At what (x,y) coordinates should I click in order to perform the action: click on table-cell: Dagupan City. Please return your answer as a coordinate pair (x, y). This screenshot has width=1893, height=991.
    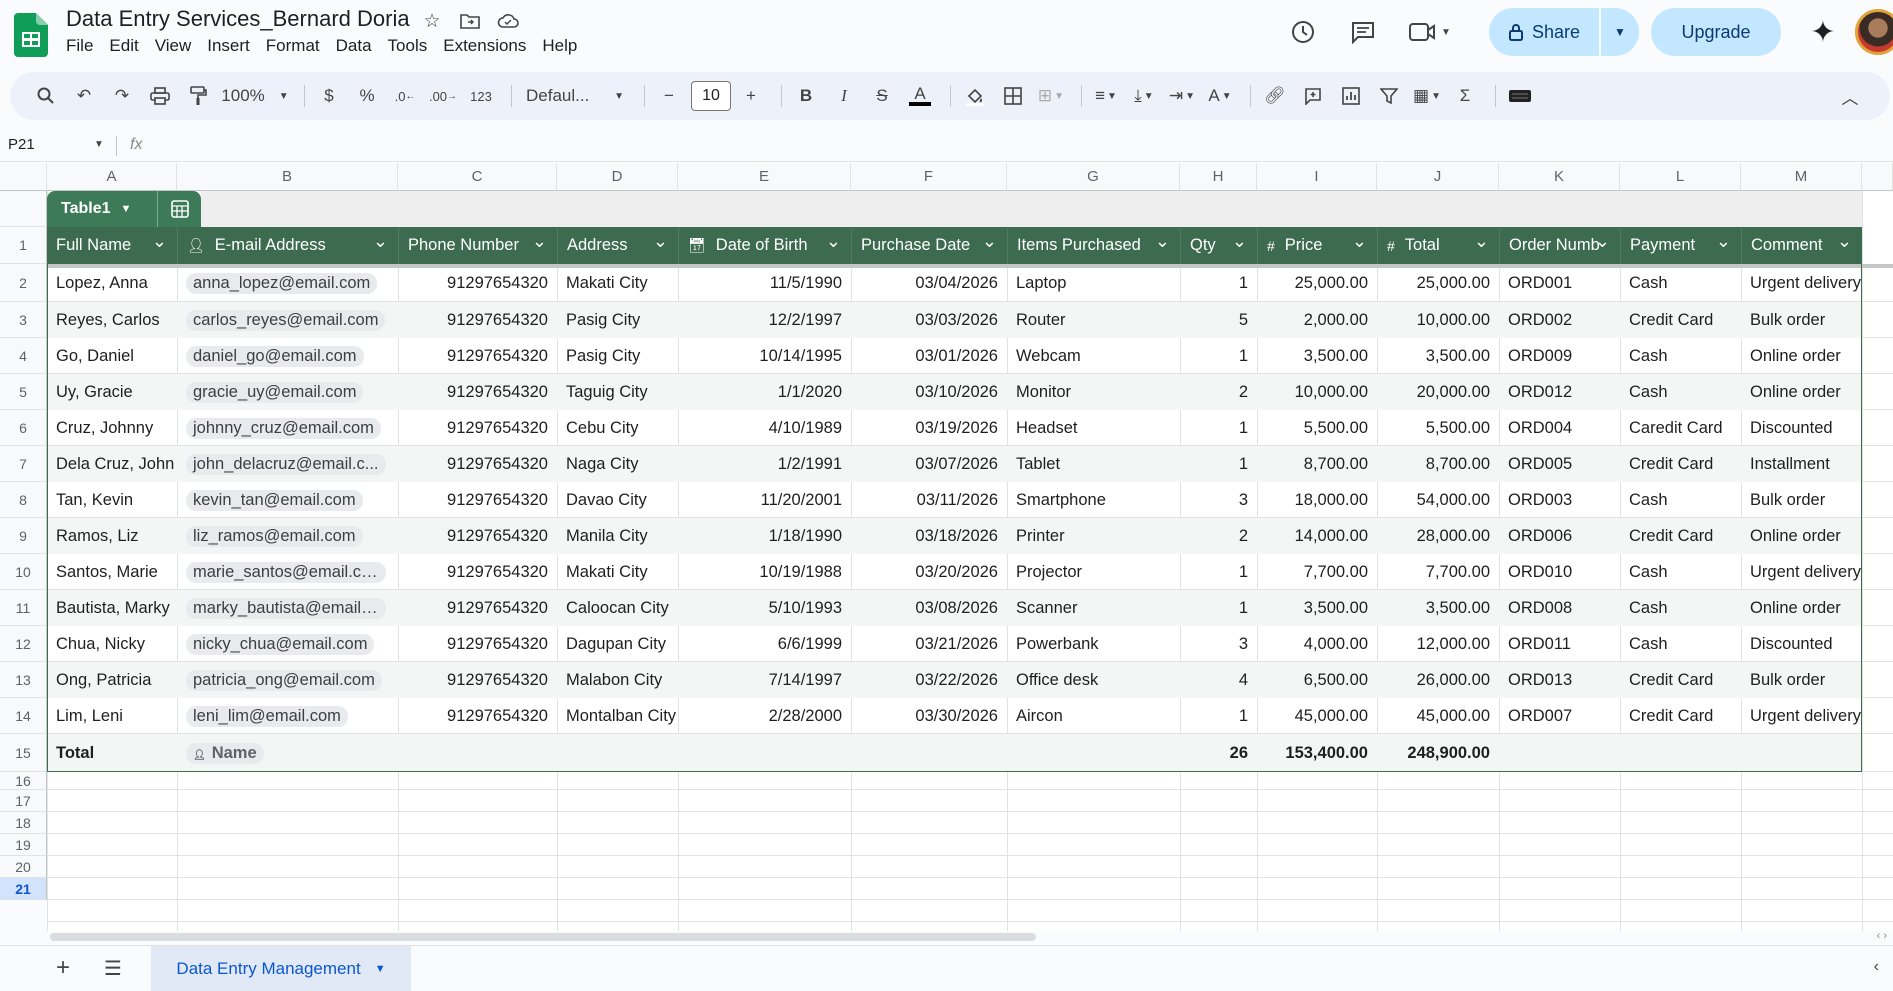
    Looking at the image, I should click on (617, 644).